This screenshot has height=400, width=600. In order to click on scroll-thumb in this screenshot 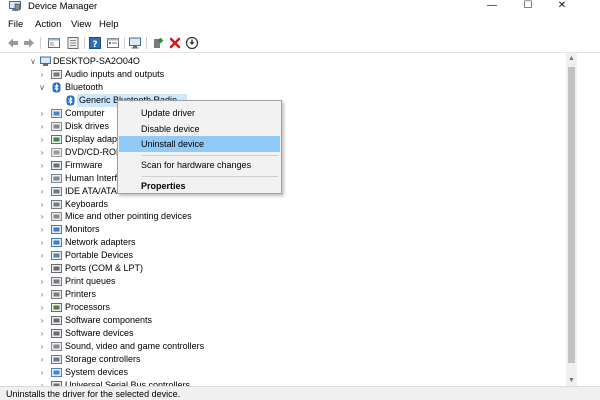, I will do `click(571, 215)`.